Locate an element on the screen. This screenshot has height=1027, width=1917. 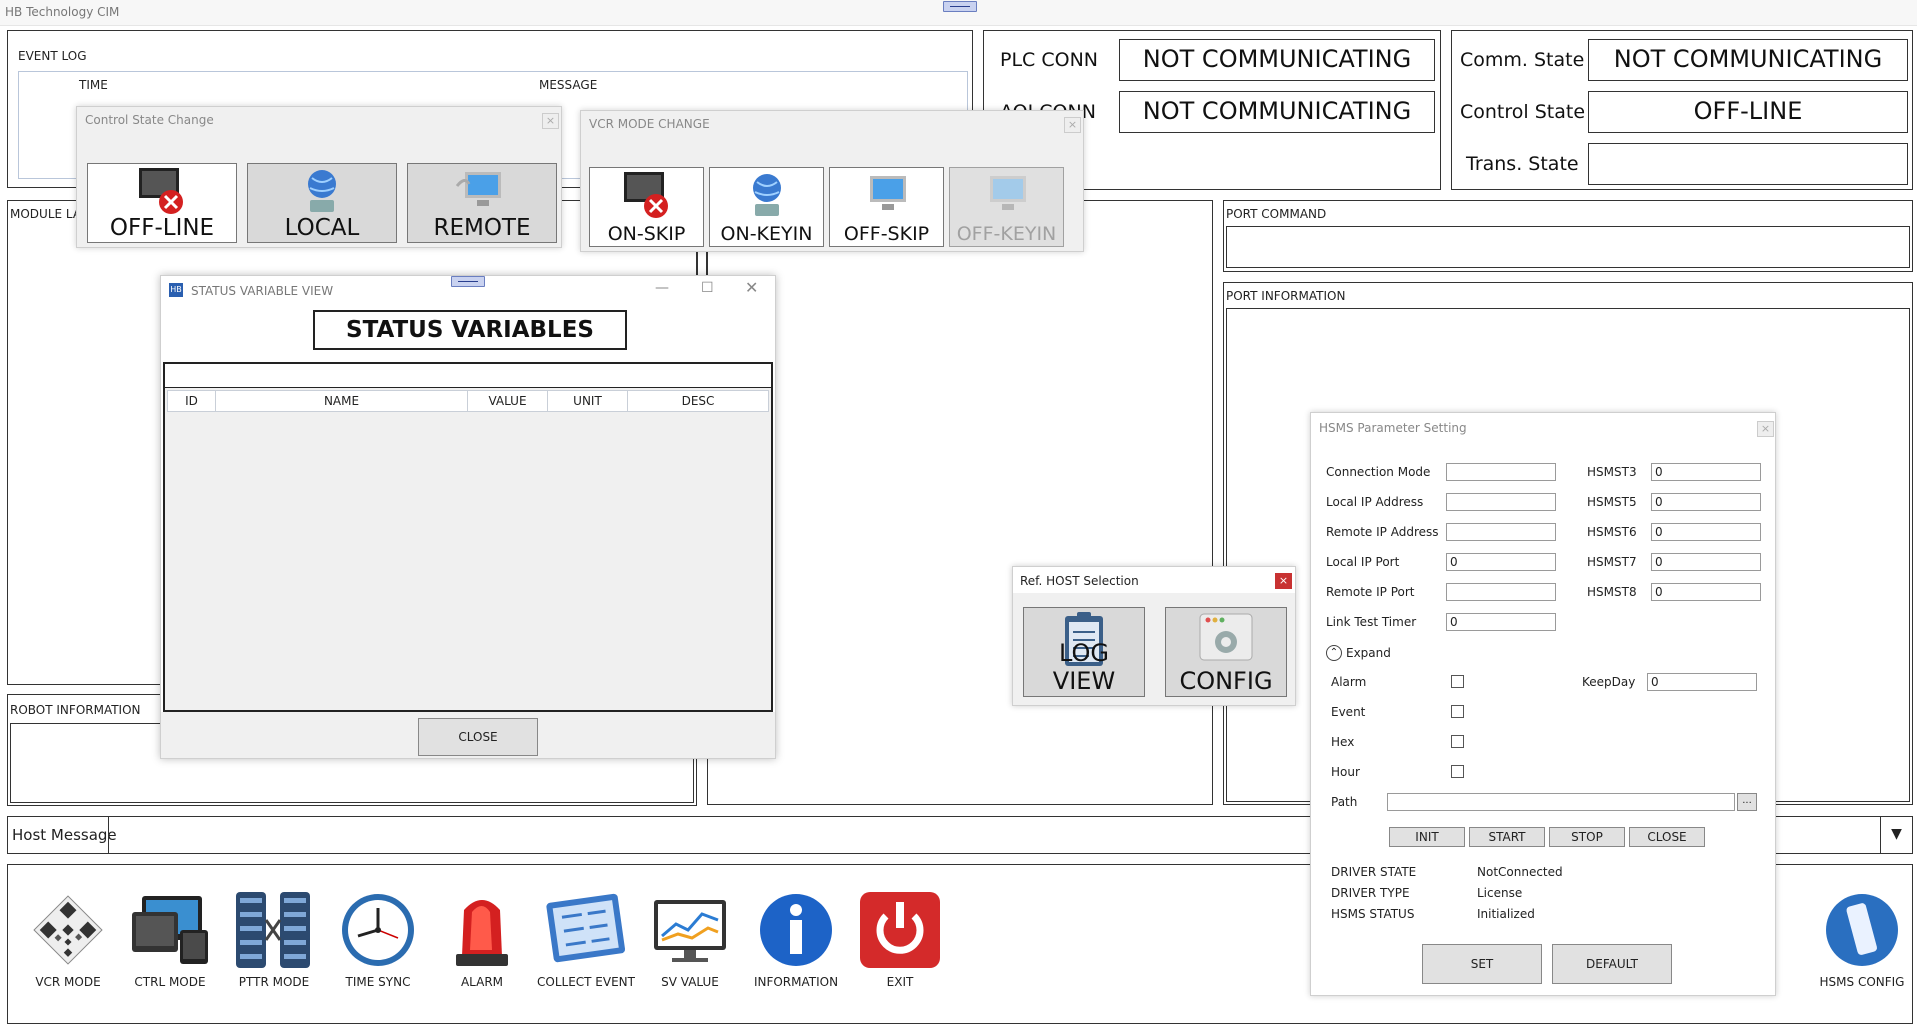
hex-checkbox is located at coordinates (1457, 741).